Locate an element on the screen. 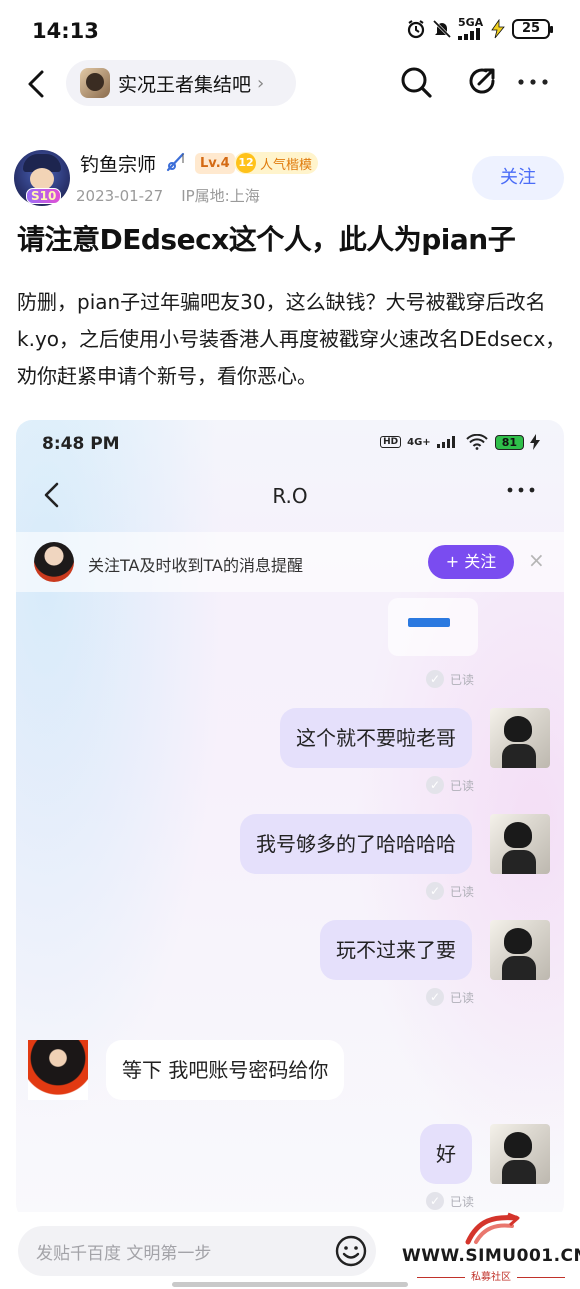  message-bubble-in: 等下 我吧账号密码给你 is located at coordinates (225, 1070).